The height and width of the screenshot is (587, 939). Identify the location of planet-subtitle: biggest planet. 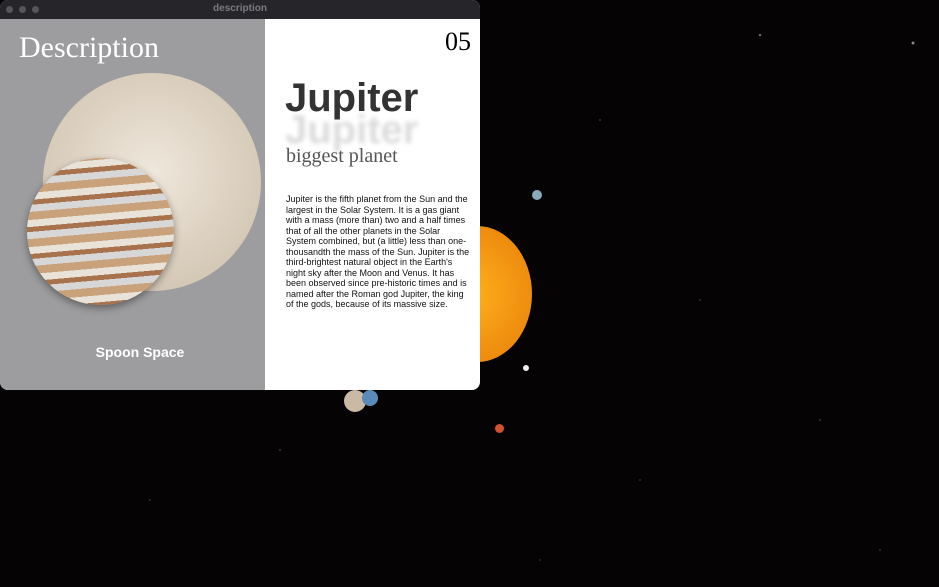
(342, 156).